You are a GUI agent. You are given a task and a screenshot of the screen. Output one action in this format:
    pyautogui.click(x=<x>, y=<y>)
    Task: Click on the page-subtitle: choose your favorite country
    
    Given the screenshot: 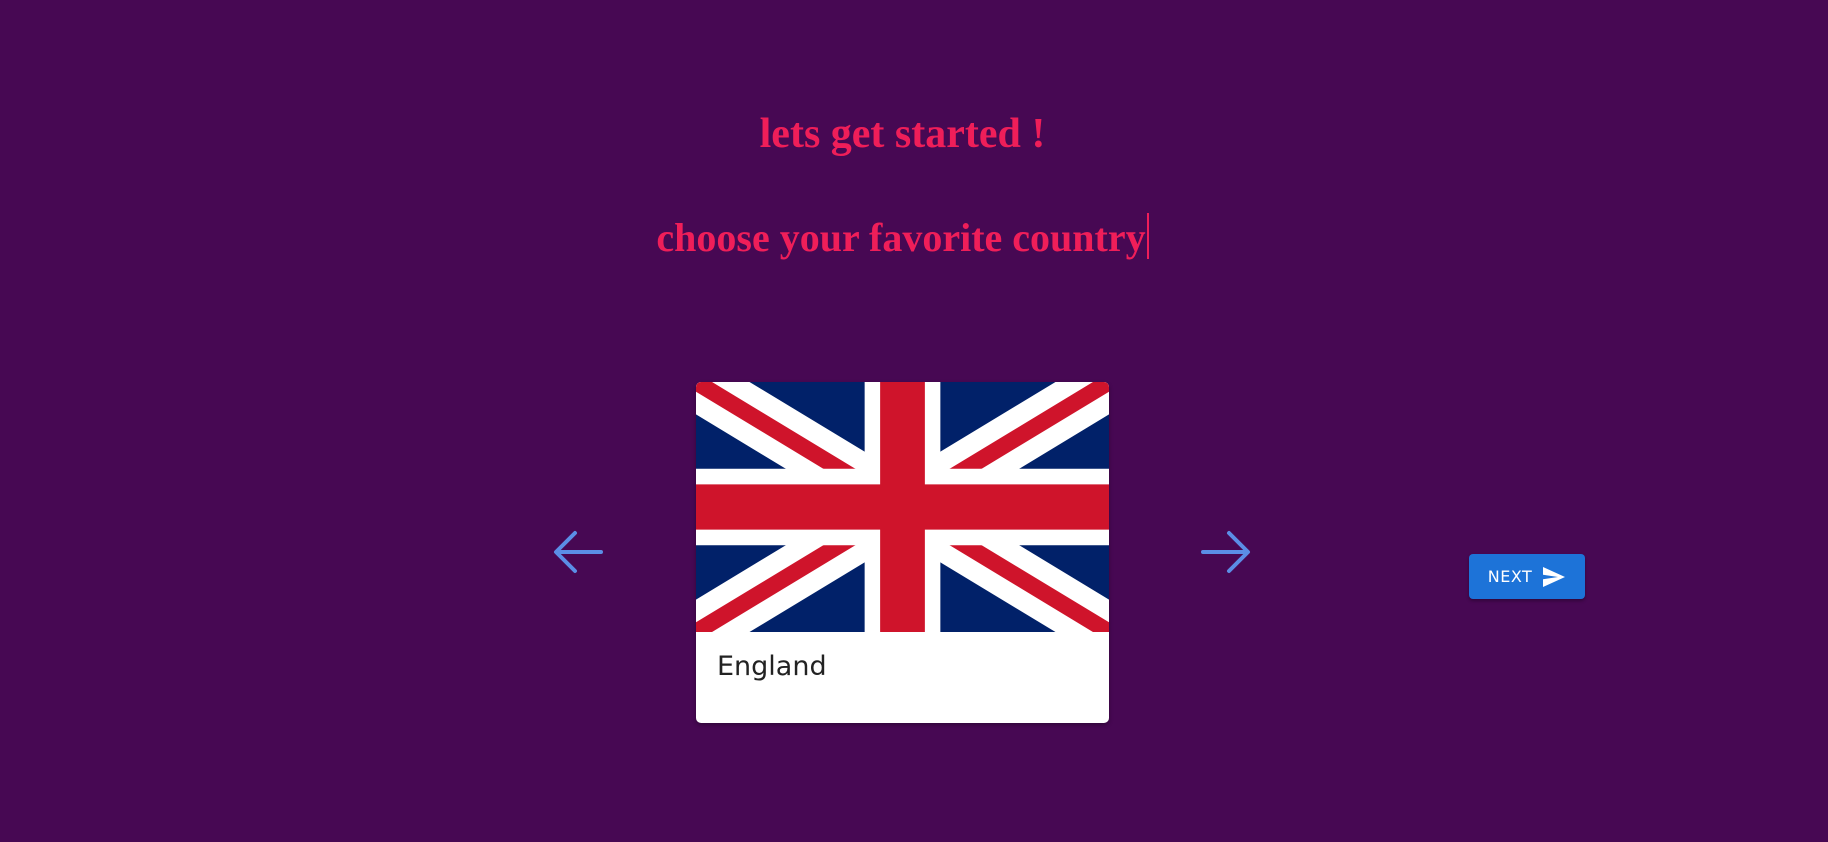 What is the action you would take?
    pyautogui.click(x=902, y=236)
    